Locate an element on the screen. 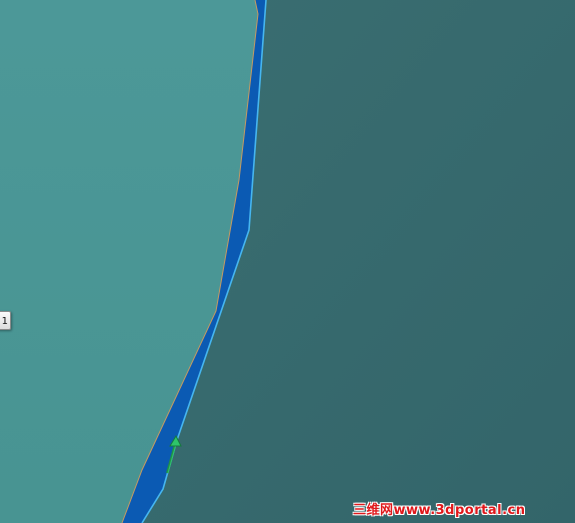 The image size is (575, 523). site-watermark: 三维网www.3dportal.cn is located at coordinates (439, 510).